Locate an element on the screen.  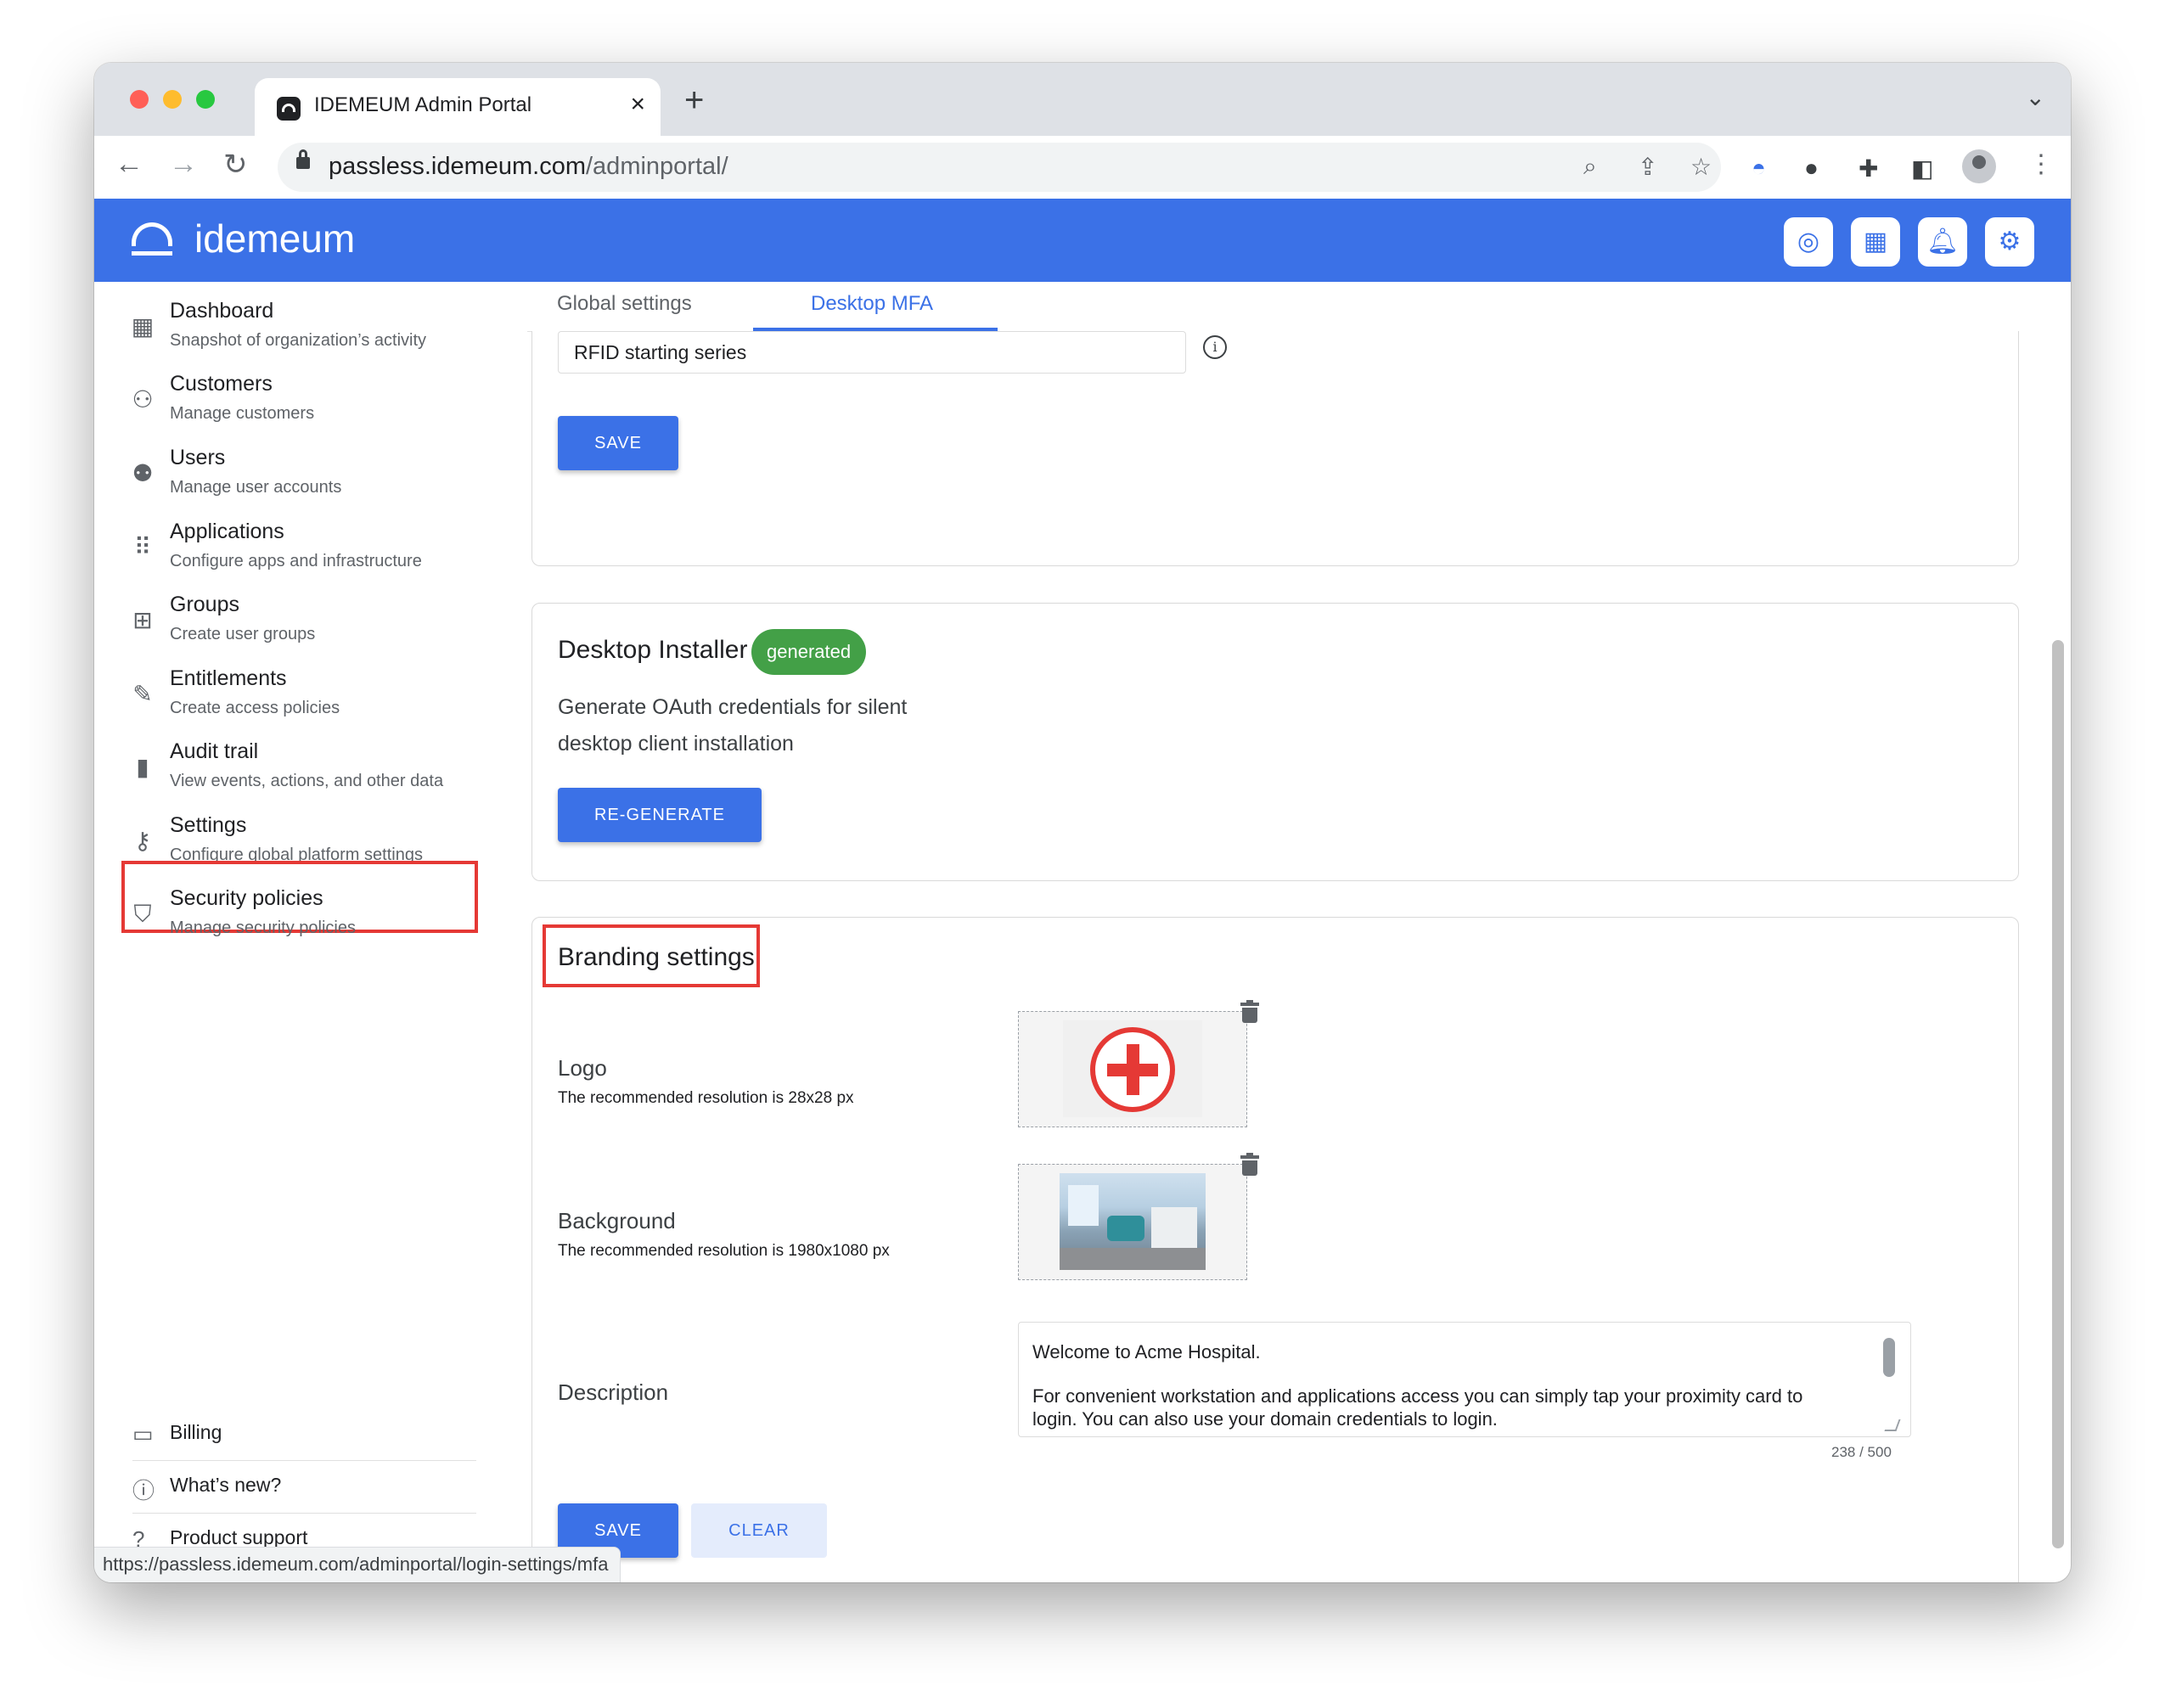
sidebar-item-title: Audit trail is located at coordinates (214, 751).